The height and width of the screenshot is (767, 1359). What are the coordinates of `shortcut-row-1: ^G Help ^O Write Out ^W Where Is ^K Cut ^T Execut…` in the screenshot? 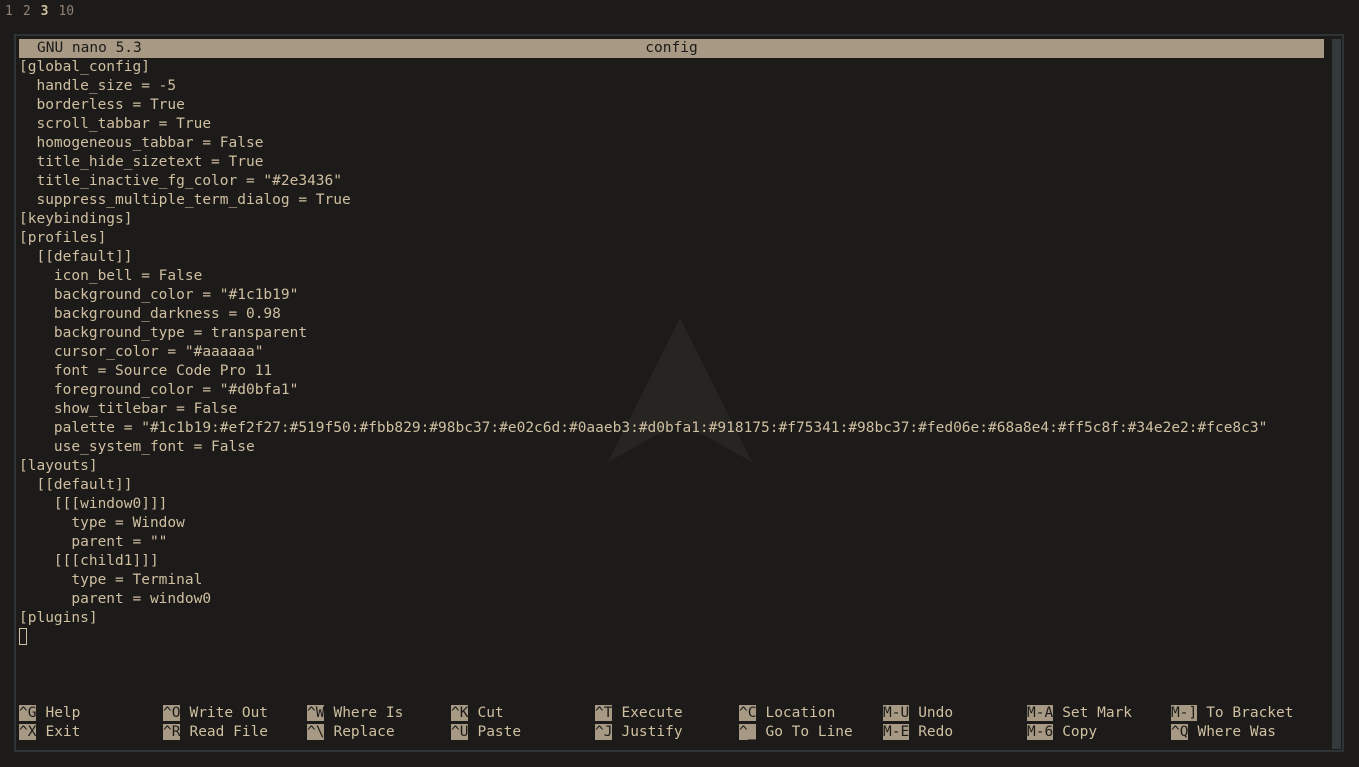 It's located at (671, 713).